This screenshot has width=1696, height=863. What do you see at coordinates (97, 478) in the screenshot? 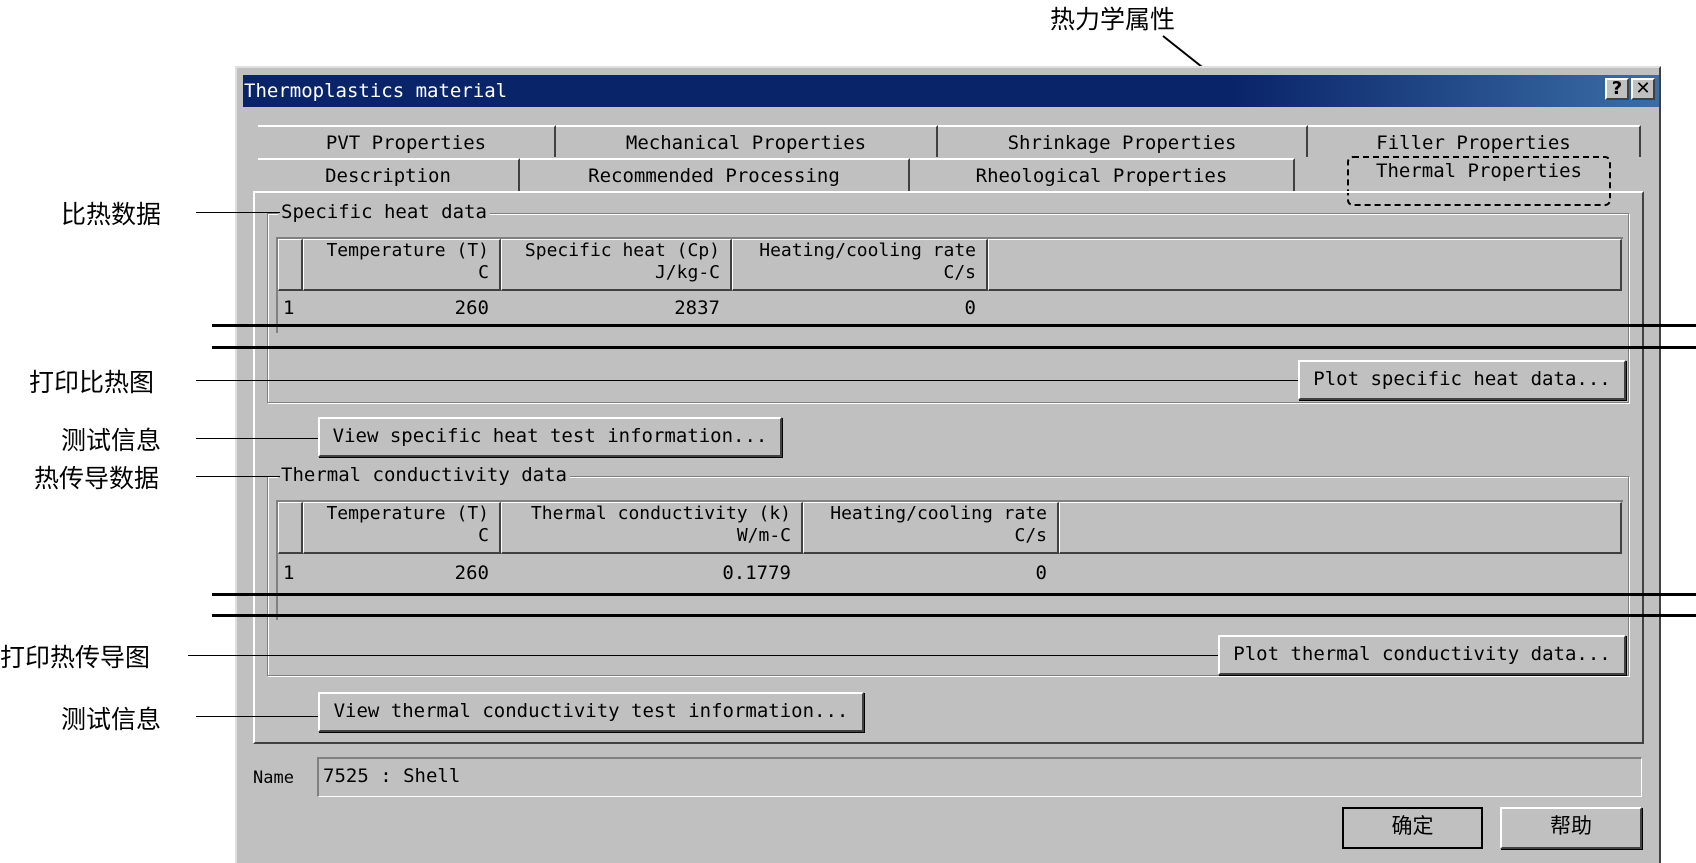
I see `annotation-thermal-conductivity-data: 热传导数据` at bounding box center [97, 478].